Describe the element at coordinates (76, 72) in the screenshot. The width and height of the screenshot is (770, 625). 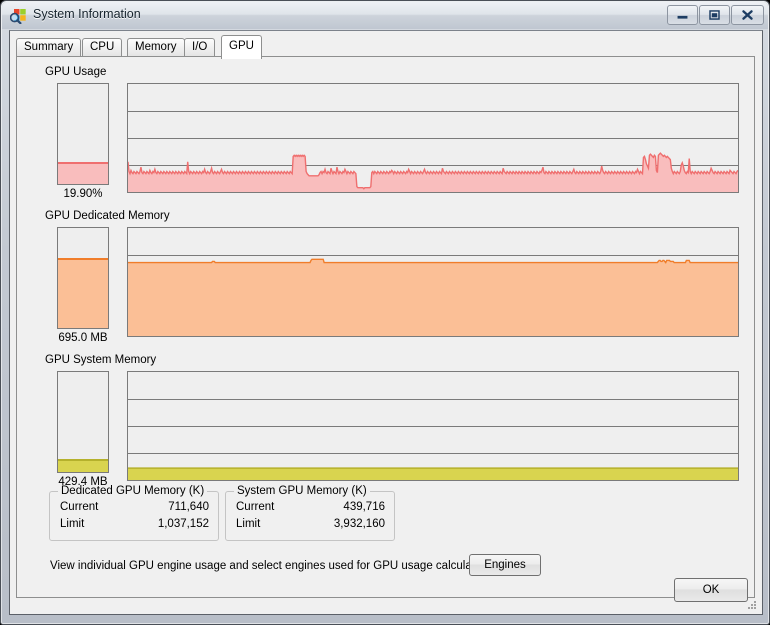
I see `gpu-usage-title: GPU Usage` at that location.